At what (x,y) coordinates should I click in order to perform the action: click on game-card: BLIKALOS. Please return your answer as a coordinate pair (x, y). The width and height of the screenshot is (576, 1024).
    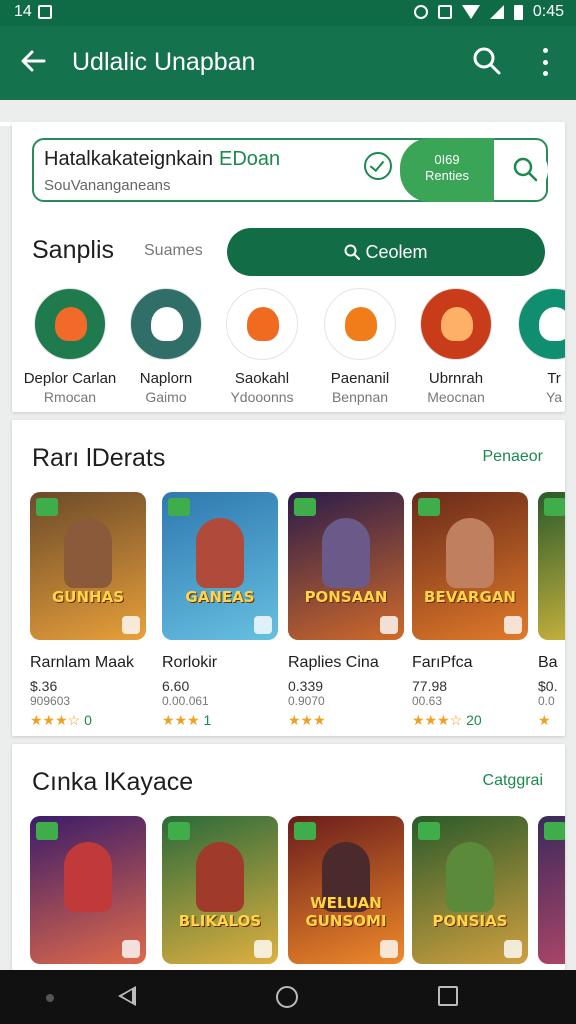
    Looking at the image, I should click on (222, 890).